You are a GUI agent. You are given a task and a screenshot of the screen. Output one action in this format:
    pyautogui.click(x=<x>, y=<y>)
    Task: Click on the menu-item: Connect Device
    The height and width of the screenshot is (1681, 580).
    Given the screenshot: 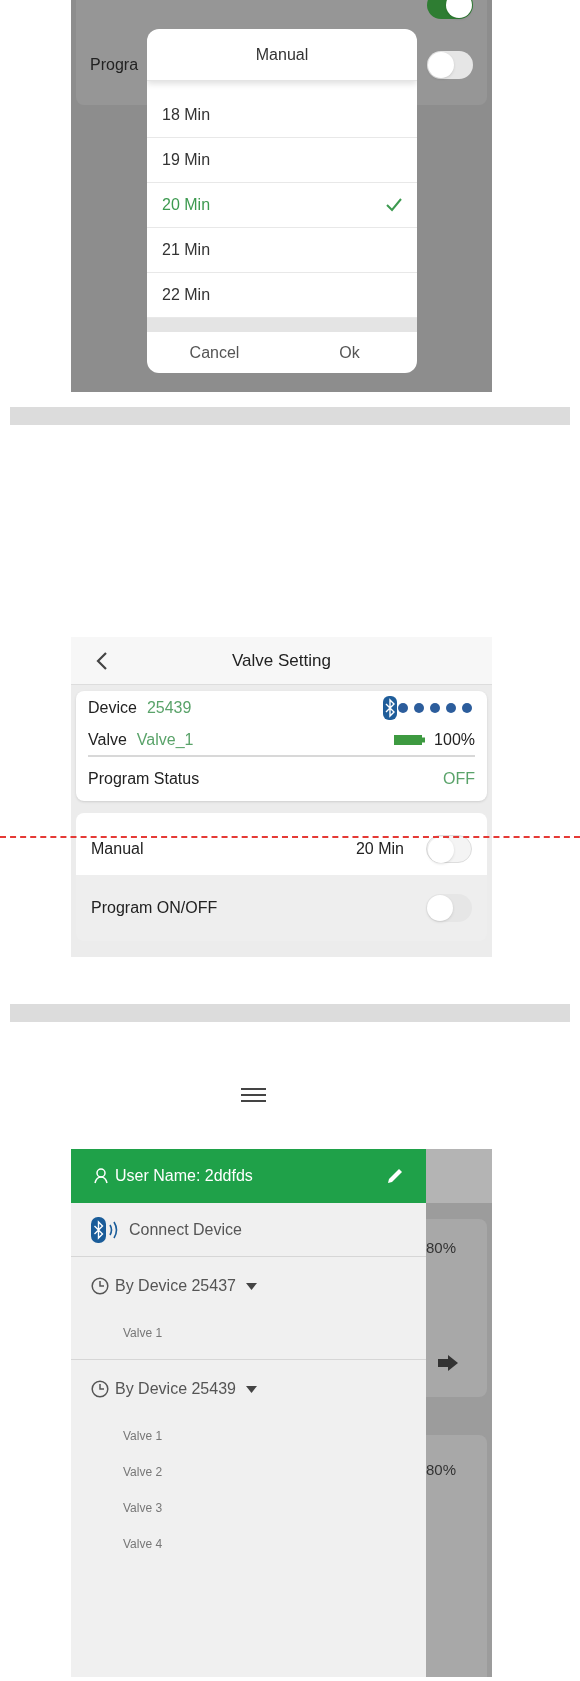 What is the action you would take?
    pyautogui.click(x=248, y=1230)
    